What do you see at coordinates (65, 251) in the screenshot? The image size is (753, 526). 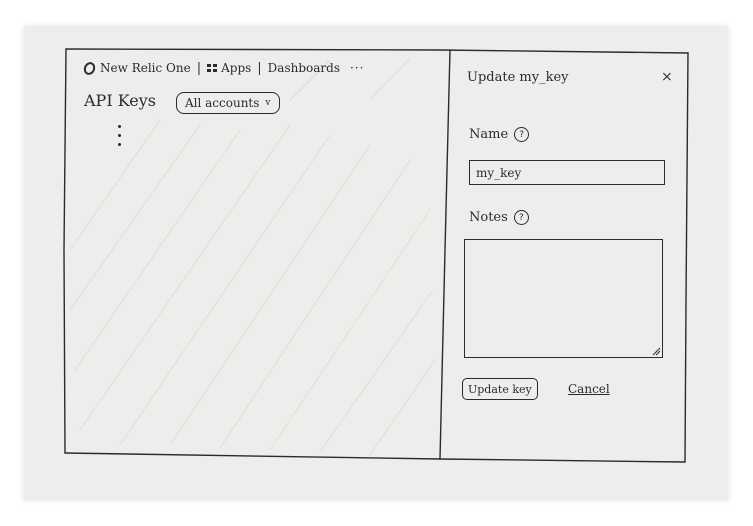 I see `frame-left-edge` at bounding box center [65, 251].